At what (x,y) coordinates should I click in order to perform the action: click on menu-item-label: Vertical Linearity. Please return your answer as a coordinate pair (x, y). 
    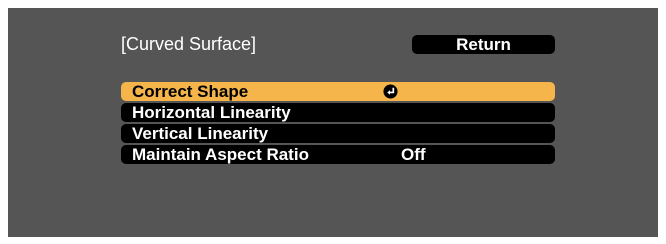
    Looking at the image, I should click on (200, 133).